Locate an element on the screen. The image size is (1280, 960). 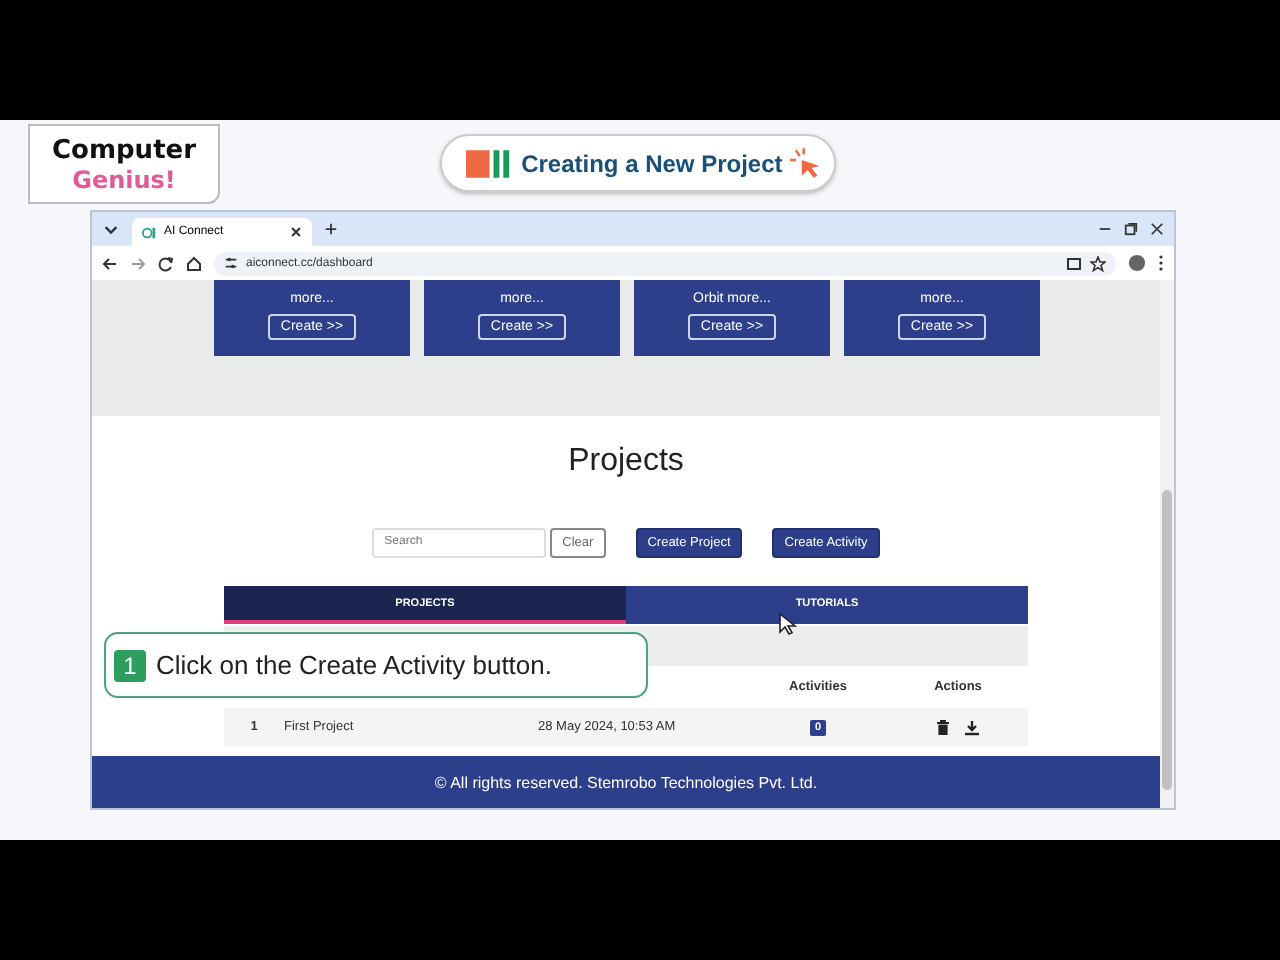
back-icon is located at coordinates (110, 263).